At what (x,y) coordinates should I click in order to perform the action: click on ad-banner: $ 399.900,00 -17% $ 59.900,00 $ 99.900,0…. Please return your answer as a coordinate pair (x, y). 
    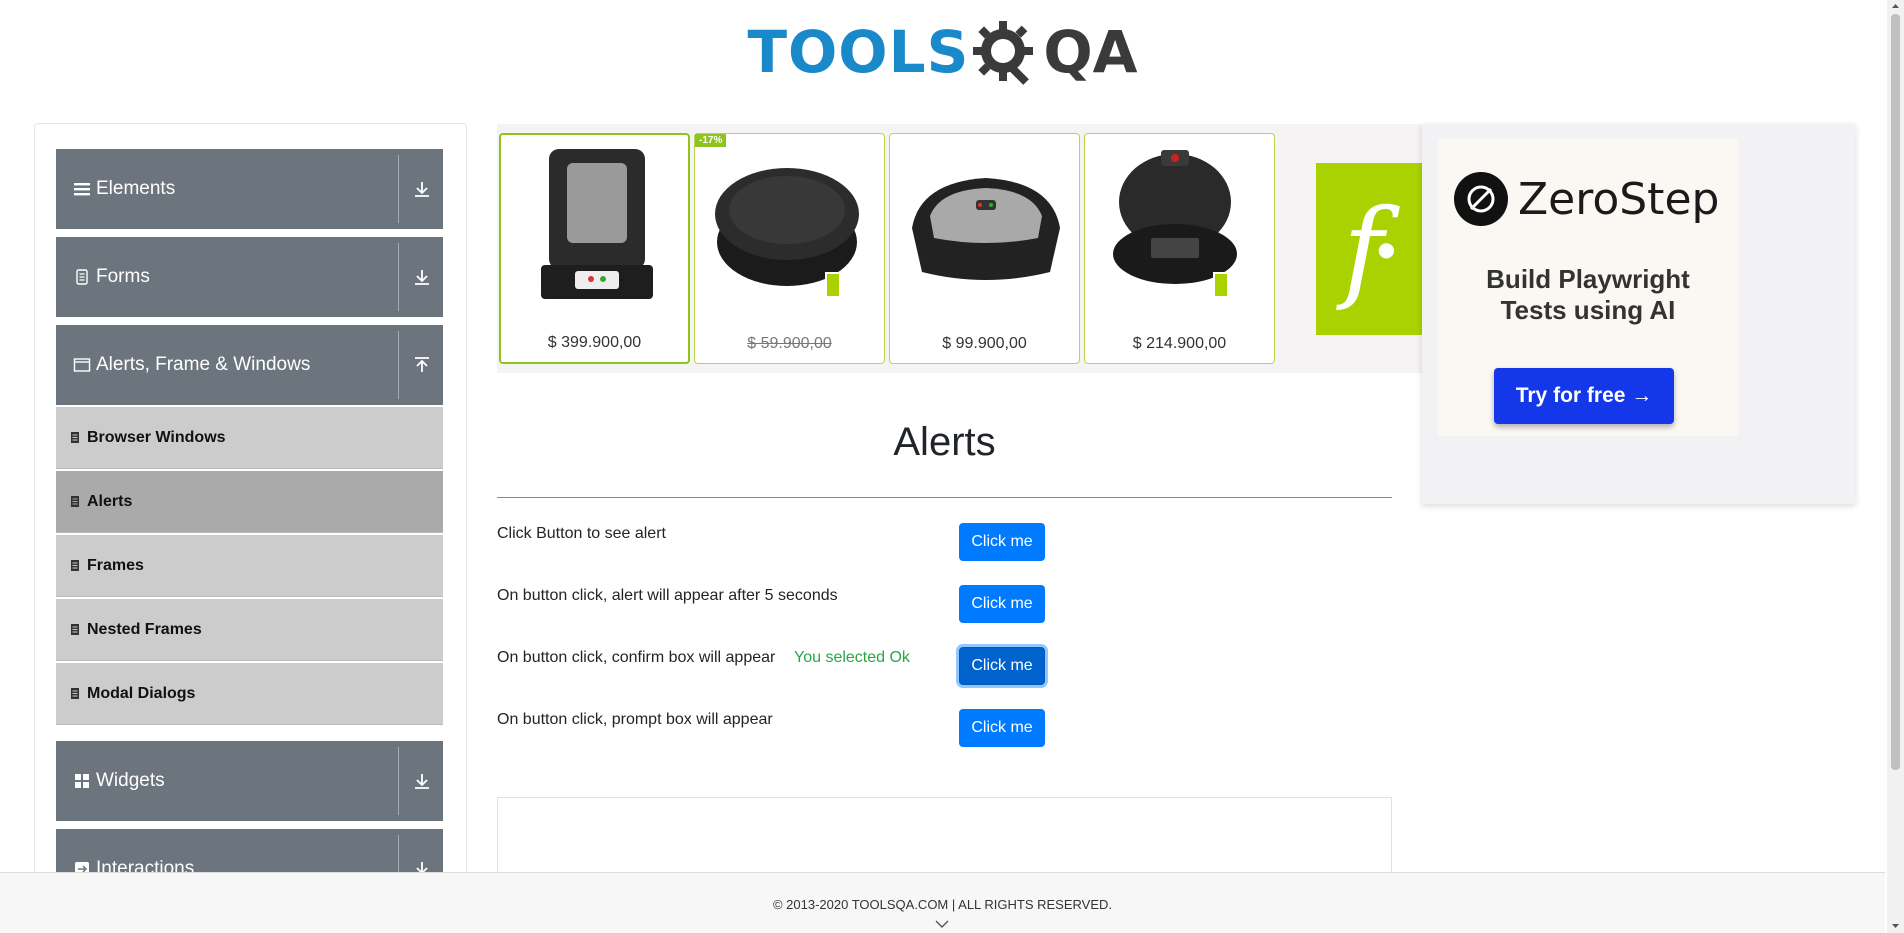
    Looking at the image, I should click on (959, 248).